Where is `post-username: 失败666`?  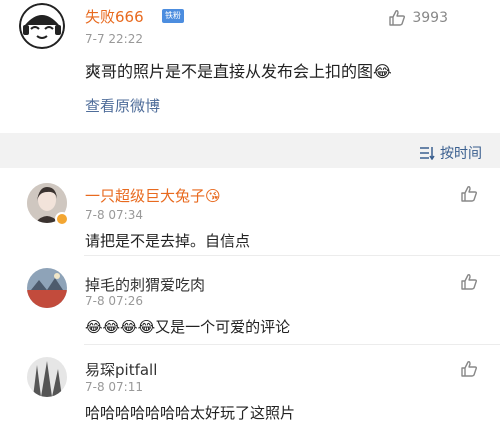
post-username: 失败666 is located at coordinates (114, 16).